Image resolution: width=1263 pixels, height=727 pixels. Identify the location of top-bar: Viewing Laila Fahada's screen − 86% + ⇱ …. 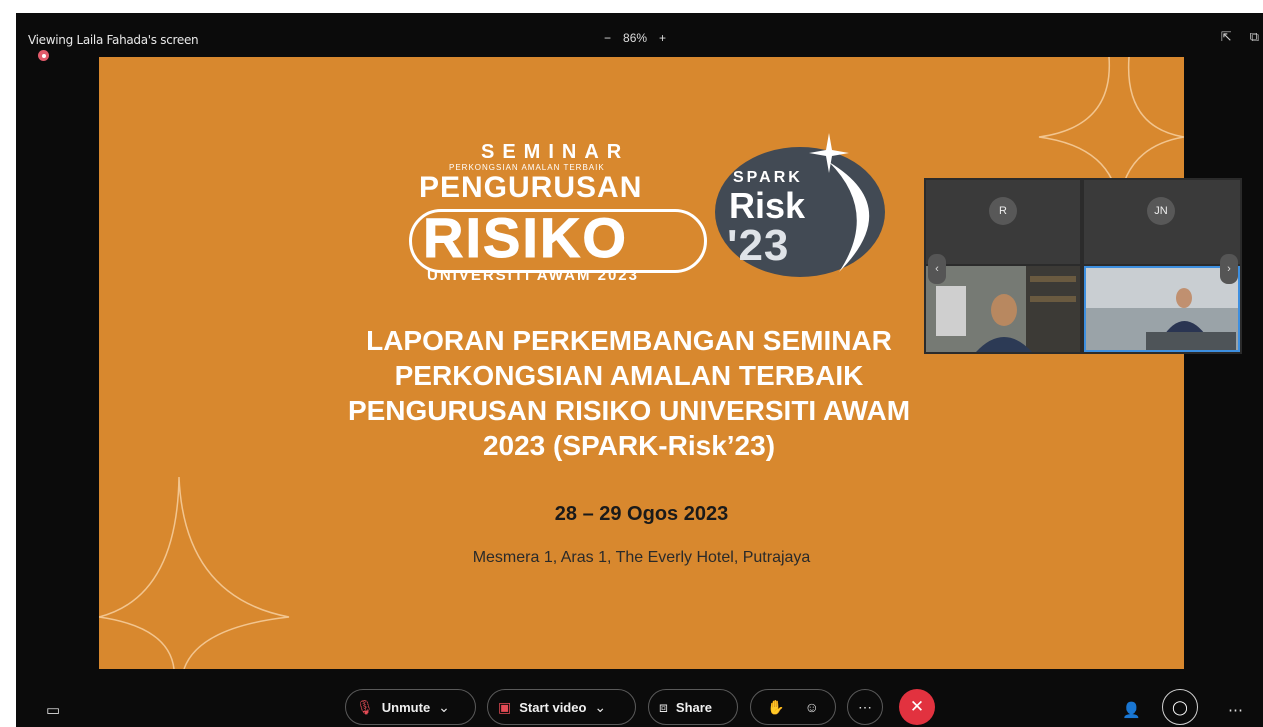
(639, 37).